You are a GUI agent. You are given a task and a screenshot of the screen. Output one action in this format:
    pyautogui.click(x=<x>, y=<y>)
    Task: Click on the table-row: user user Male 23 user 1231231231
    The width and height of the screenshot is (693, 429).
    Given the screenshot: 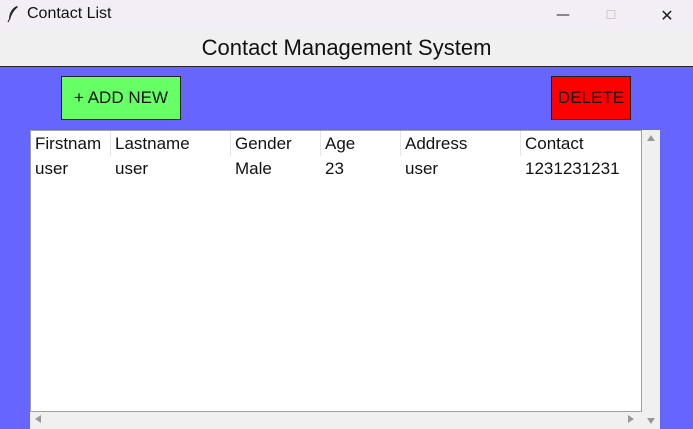 What is the action you would take?
    pyautogui.click(x=336, y=168)
    